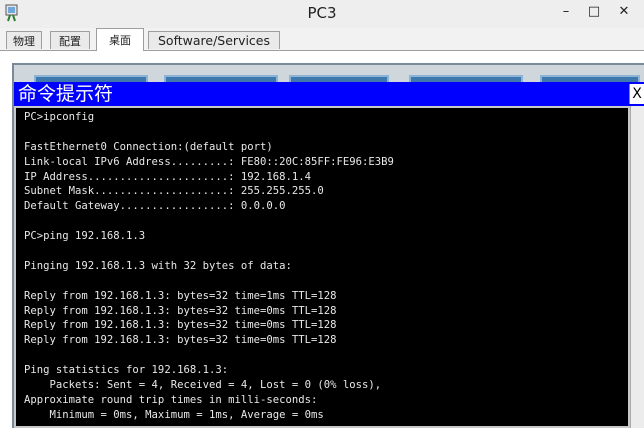 This screenshot has height=428, width=644. Describe the element at coordinates (594, 11) in the screenshot. I see `maximize-button: □` at that location.